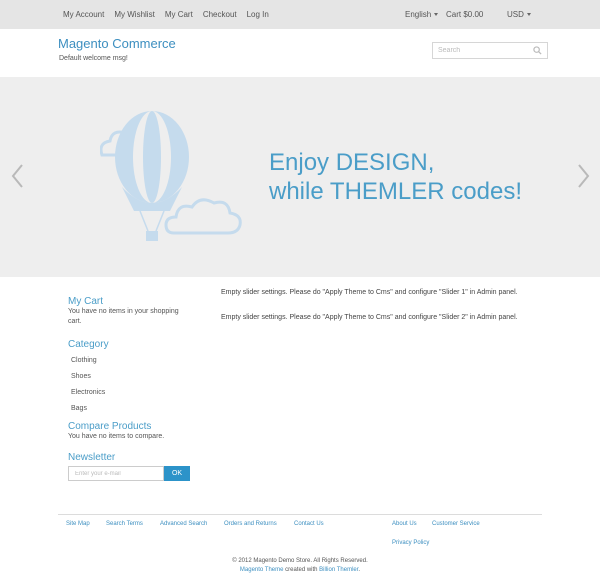 This screenshot has height=579, width=600. Describe the element at coordinates (17, 176) in the screenshot. I see `chevron-left-icon` at that location.